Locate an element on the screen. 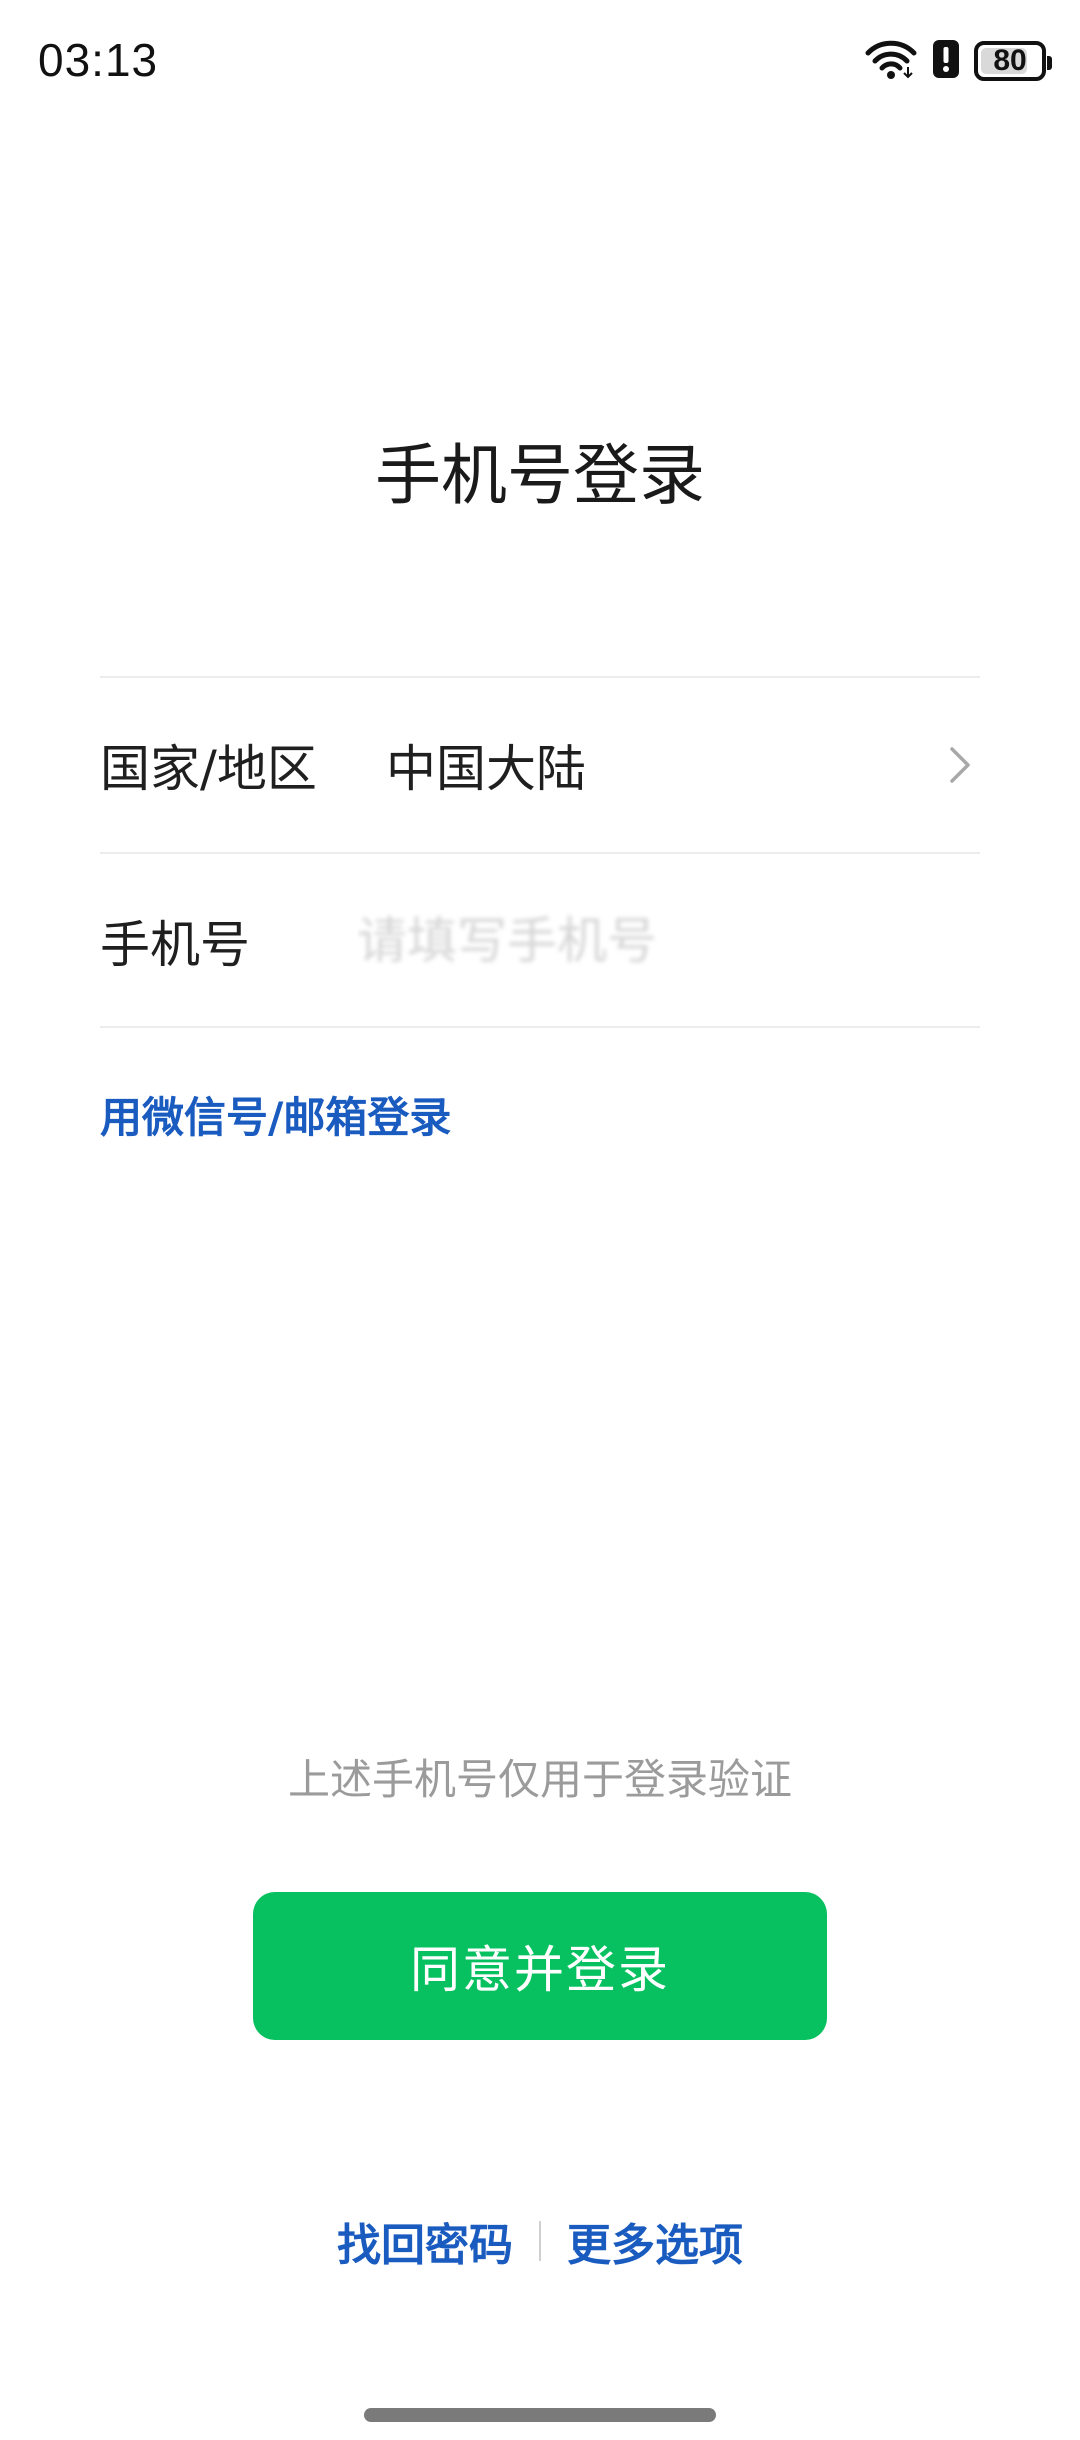 The width and height of the screenshot is (1080, 2440). divider-top is located at coordinates (540, 677).